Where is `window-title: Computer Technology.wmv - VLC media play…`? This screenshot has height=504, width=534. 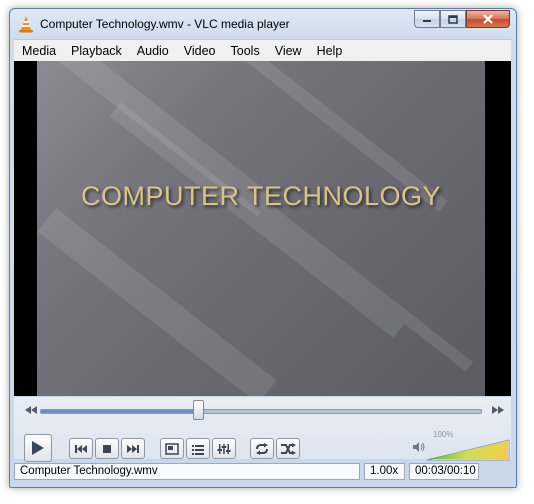
window-title: Computer Technology.wmv - VLC media play… is located at coordinates (165, 24).